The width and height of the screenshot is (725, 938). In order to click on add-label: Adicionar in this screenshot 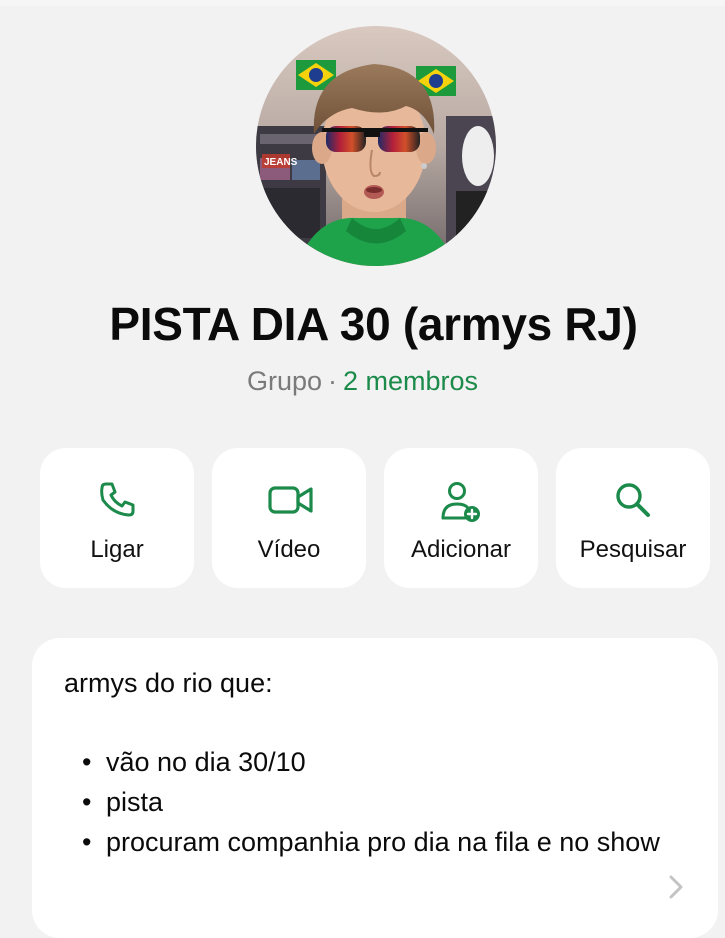, I will do `click(461, 549)`.